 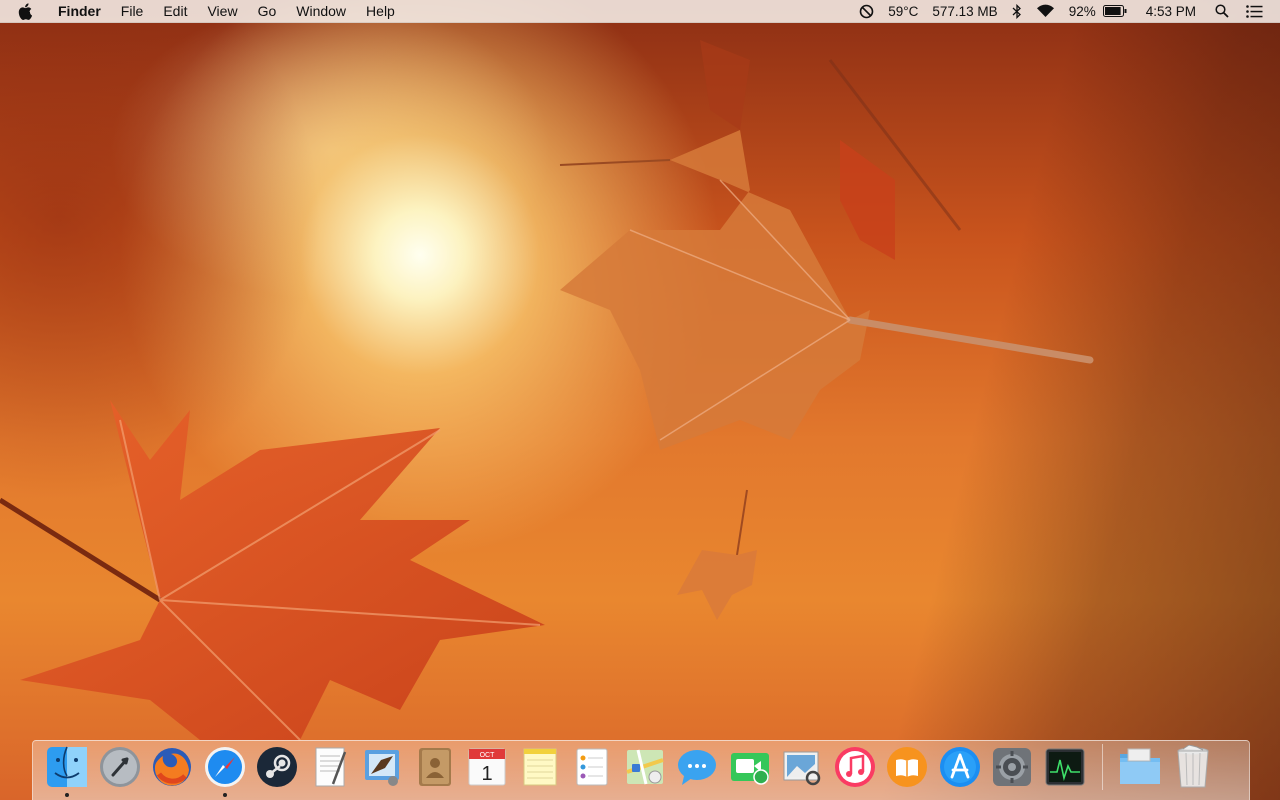 I want to click on firefox-icon, so click(x=172, y=767).